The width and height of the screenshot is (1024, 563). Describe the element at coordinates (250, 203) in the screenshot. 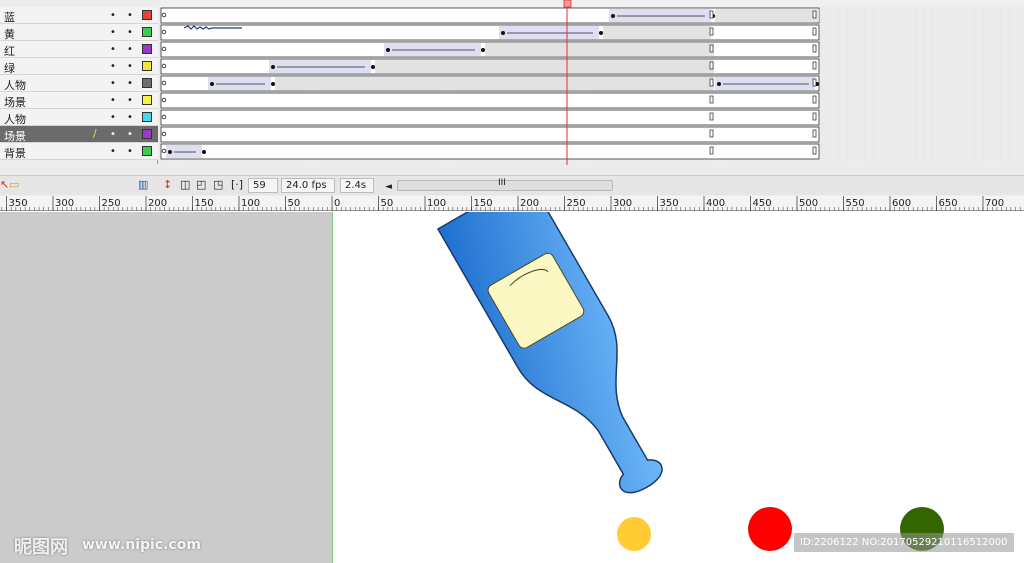

I see `ruler-label: 100` at that location.